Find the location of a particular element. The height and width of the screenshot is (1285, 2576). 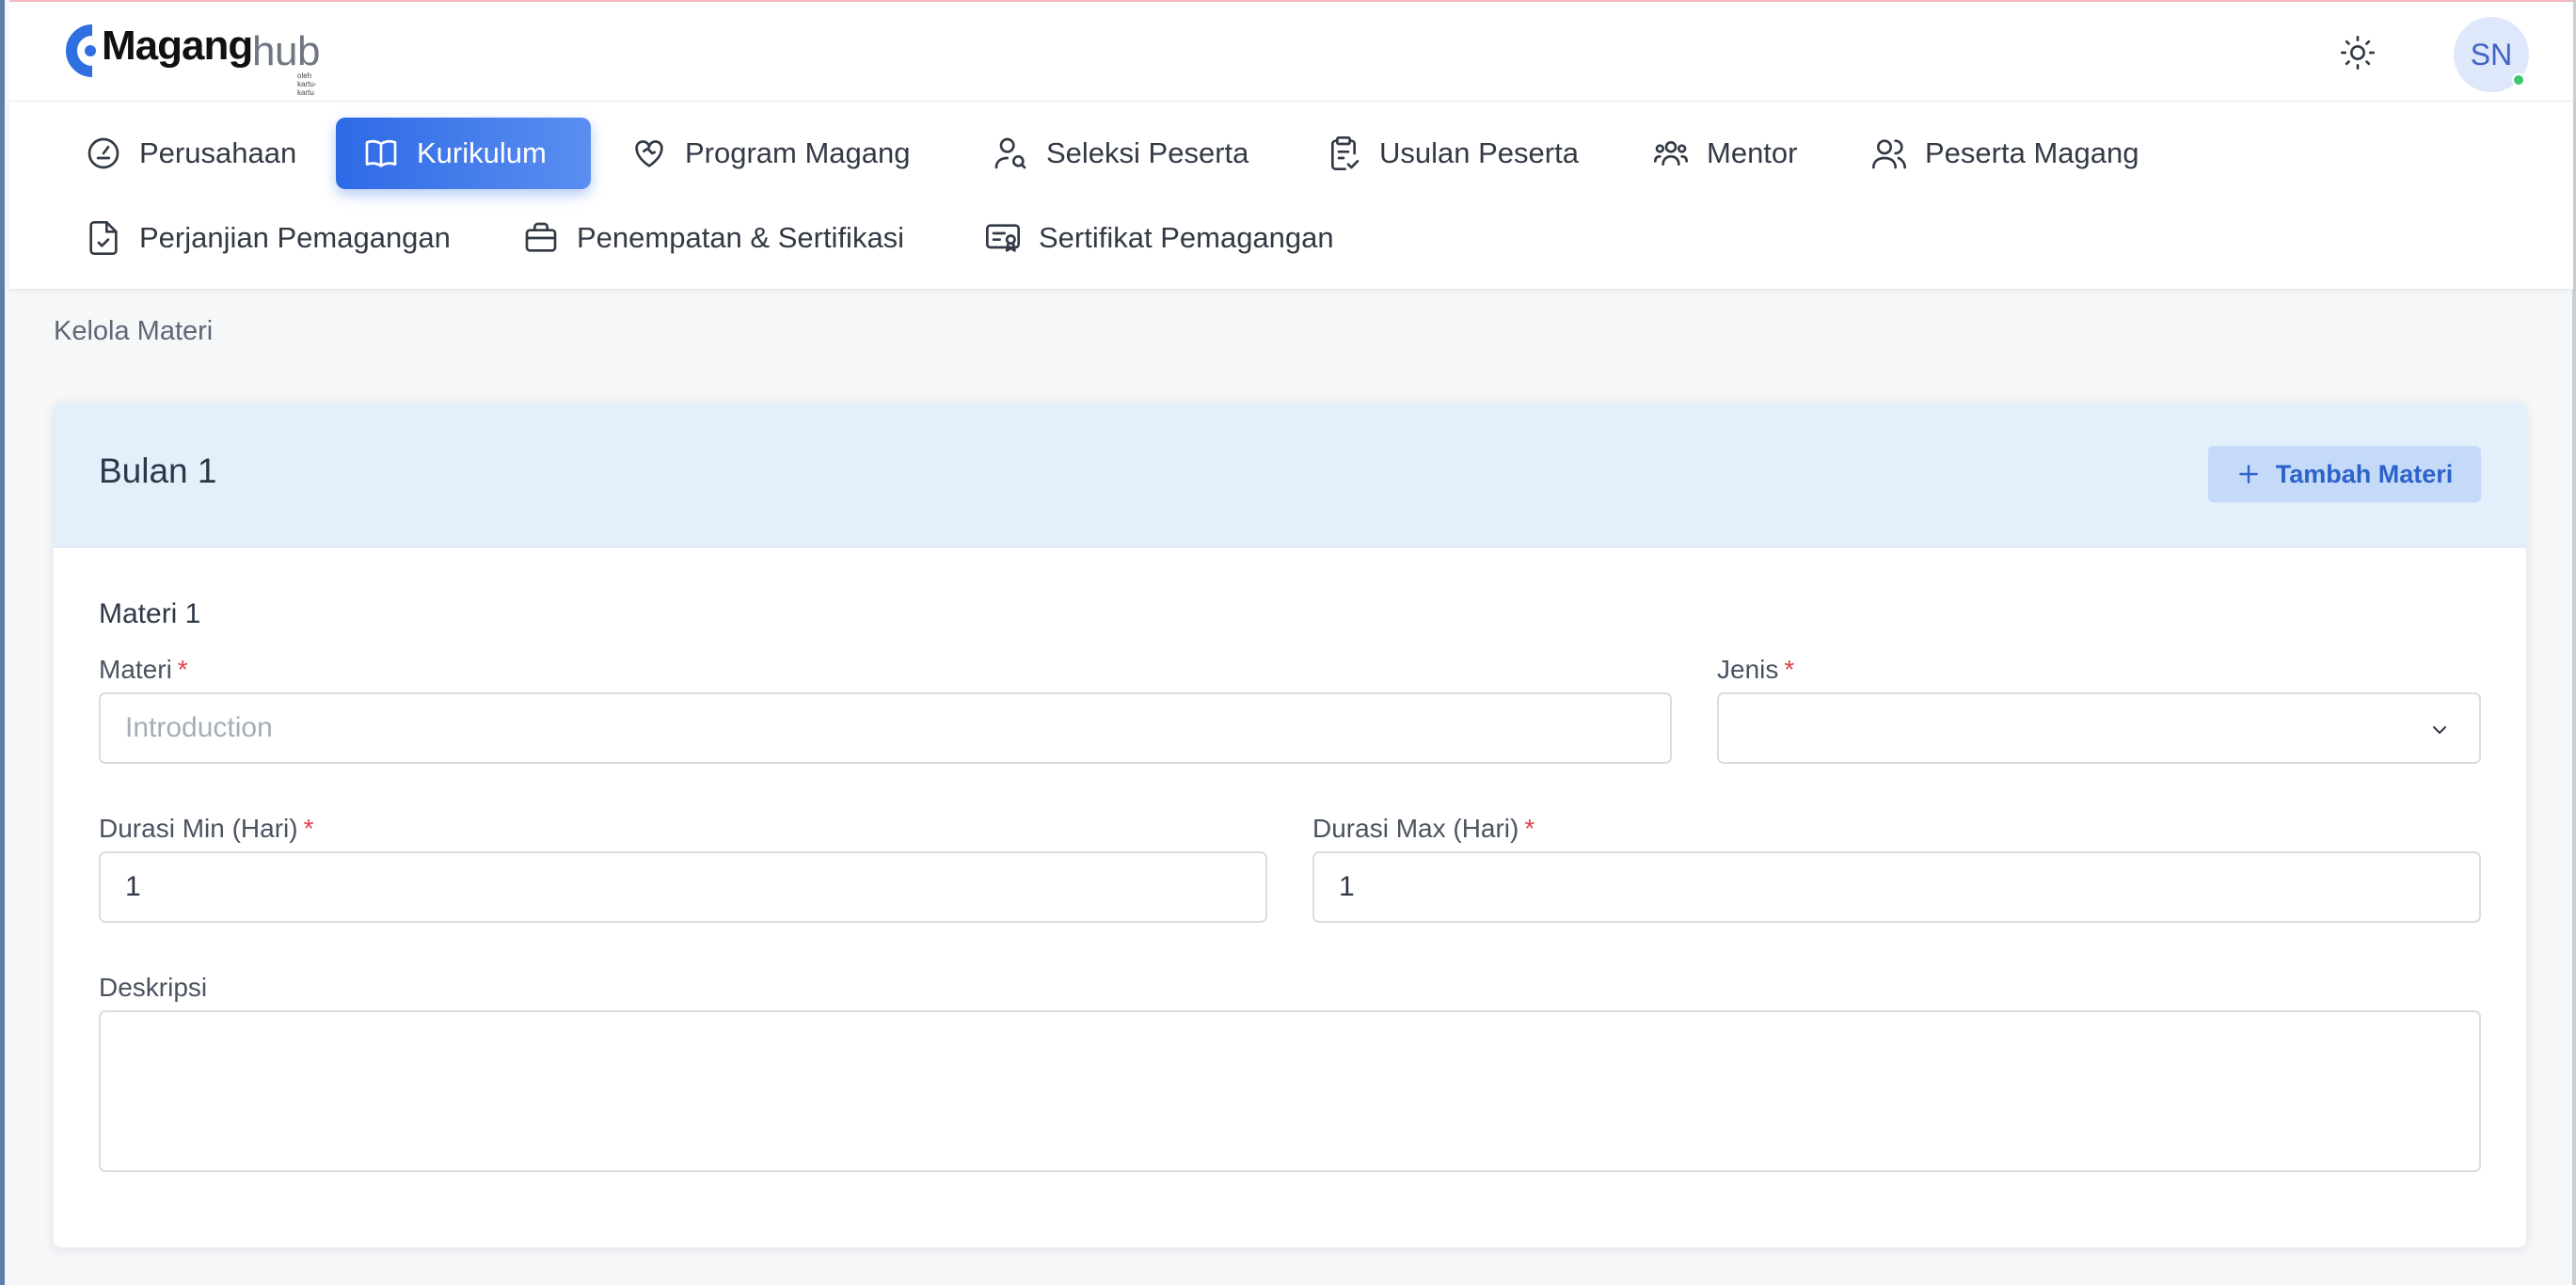

durasi-min-value: 1 is located at coordinates (133, 886).